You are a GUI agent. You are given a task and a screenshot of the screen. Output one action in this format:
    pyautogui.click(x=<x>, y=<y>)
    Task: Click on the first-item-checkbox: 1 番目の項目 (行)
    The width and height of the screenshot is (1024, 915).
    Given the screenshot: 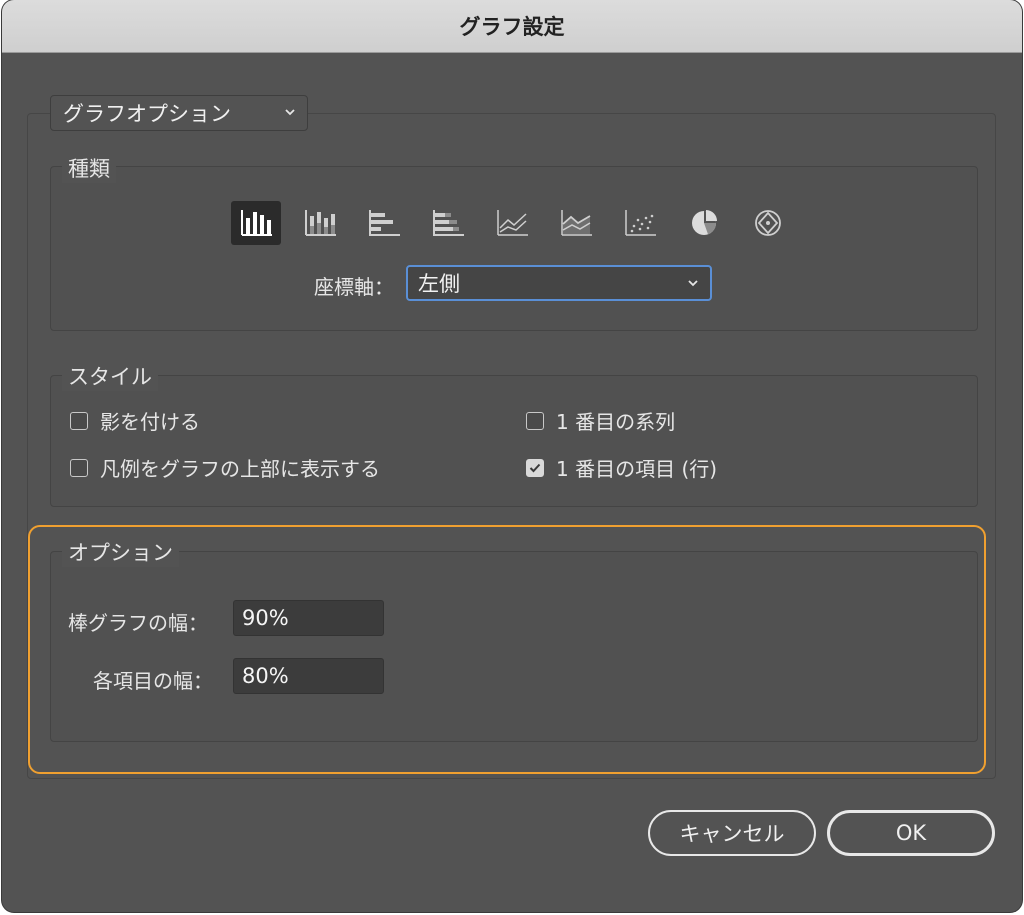 What is the action you would take?
    pyautogui.click(x=621, y=467)
    